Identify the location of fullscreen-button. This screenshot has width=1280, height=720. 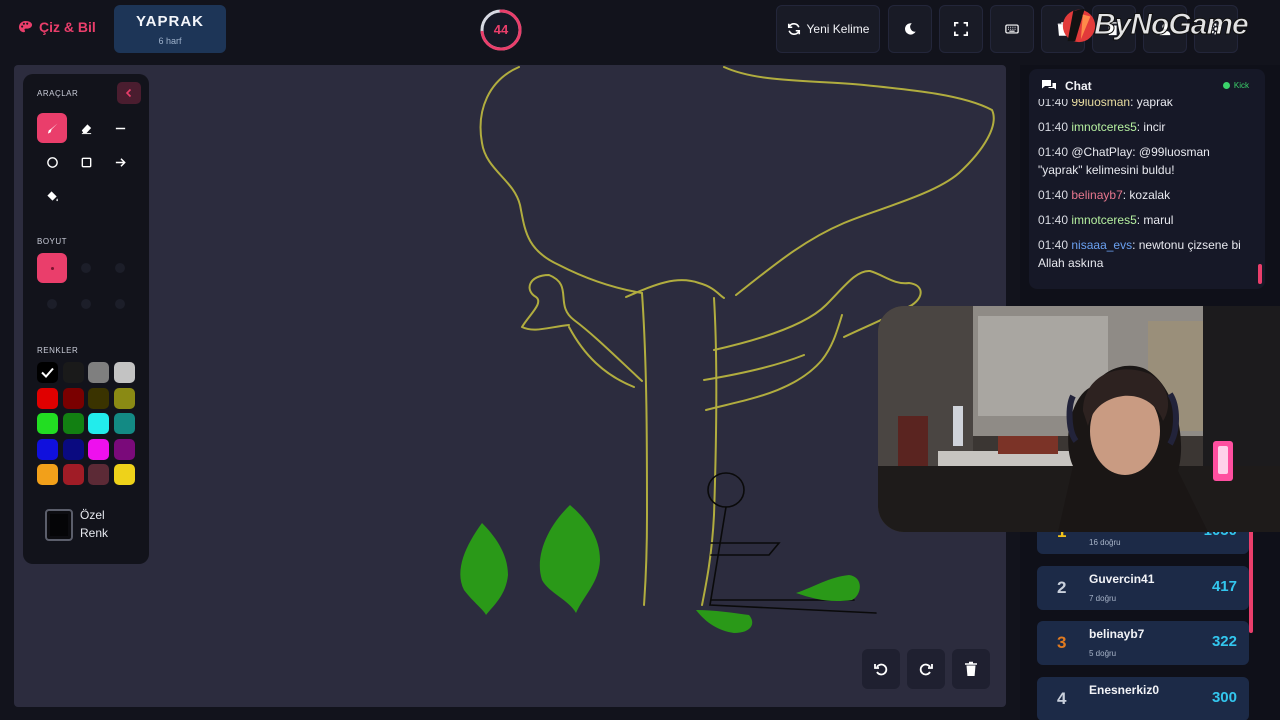
(961, 29).